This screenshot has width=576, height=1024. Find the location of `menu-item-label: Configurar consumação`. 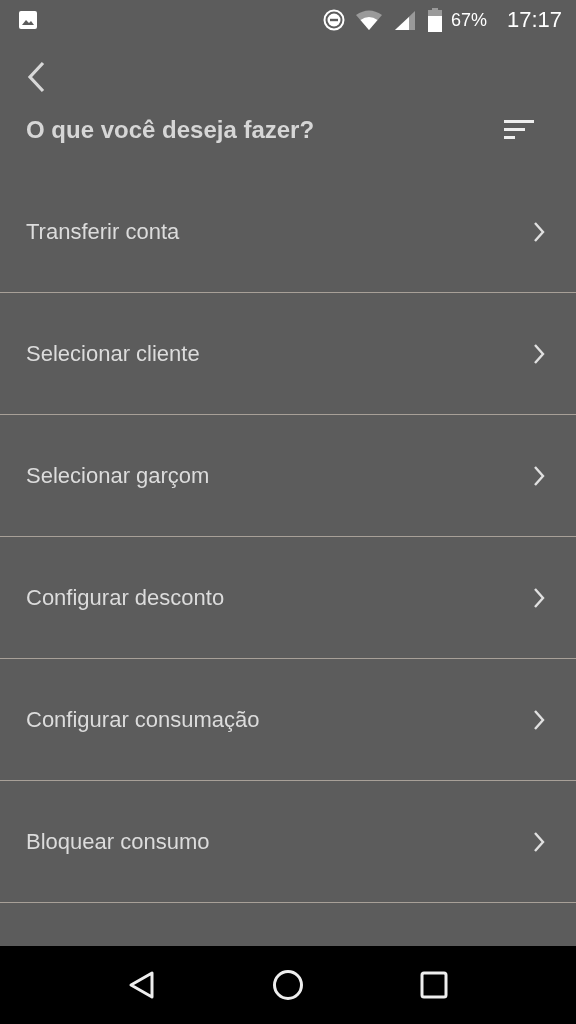

menu-item-label: Configurar consumação is located at coordinates (143, 719).